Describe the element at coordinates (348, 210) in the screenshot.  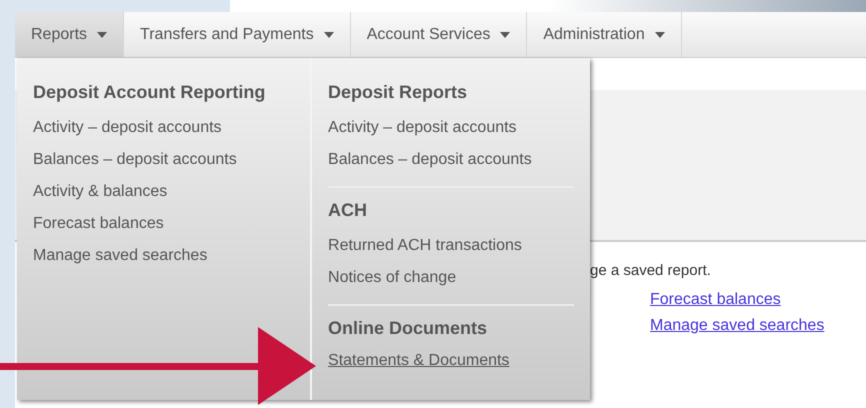
I see `menu-heading: ACH` at that location.